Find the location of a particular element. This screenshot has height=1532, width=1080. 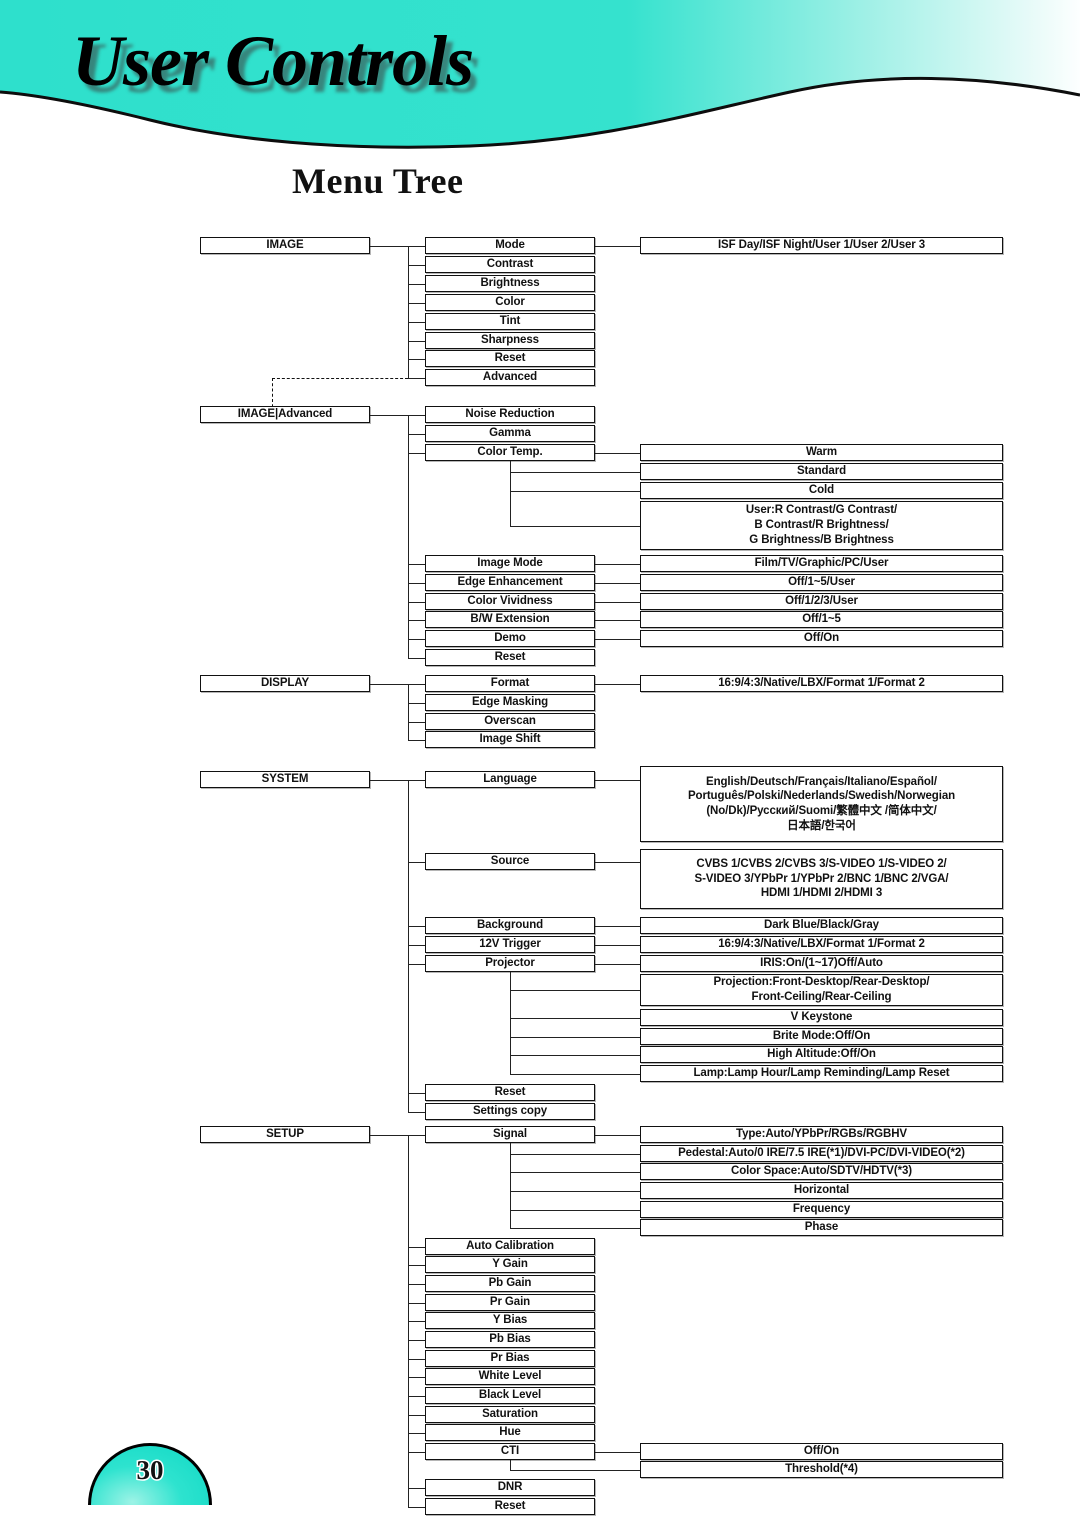

tree-colortemp-option-0: Warm is located at coordinates (821, 452).